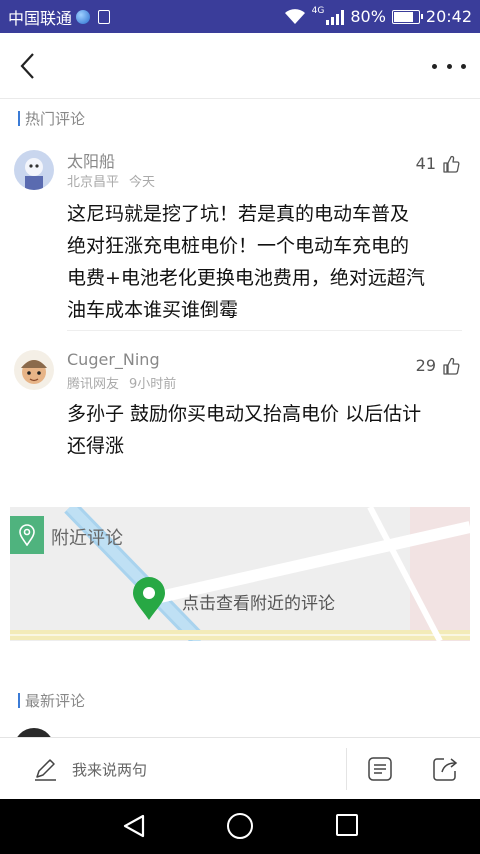 The width and height of the screenshot is (480, 854). I want to click on comment-line: 多孙子 鼓励你买电动又抬高电价 以后估计, so click(244, 414).